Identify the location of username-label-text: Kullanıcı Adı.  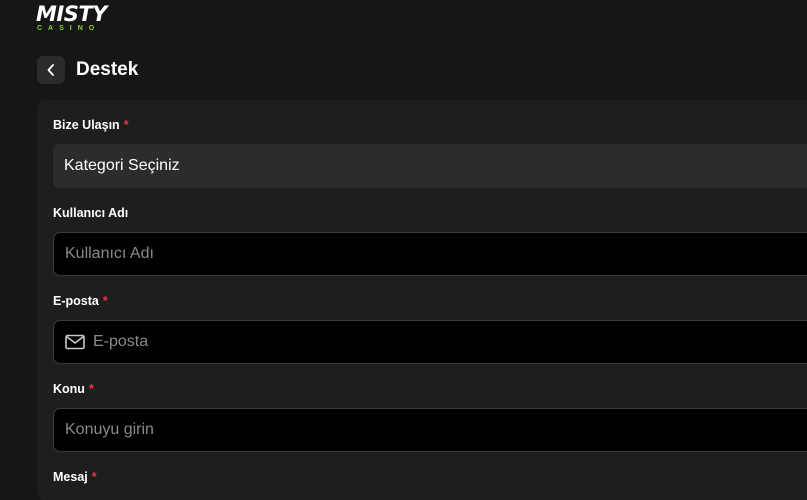
(91, 213).